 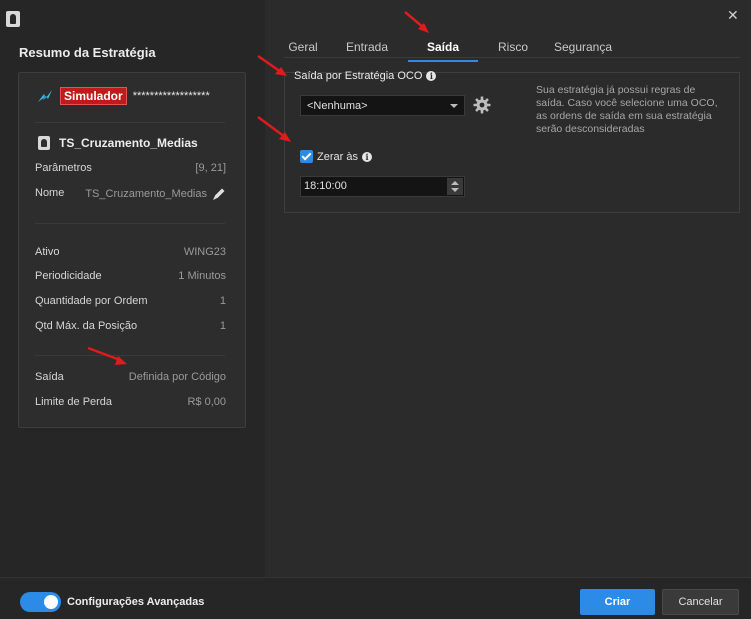 What do you see at coordinates (455, 190) in the screenshot?
I see `spin-down-icon` at bounding box center [455, 190].